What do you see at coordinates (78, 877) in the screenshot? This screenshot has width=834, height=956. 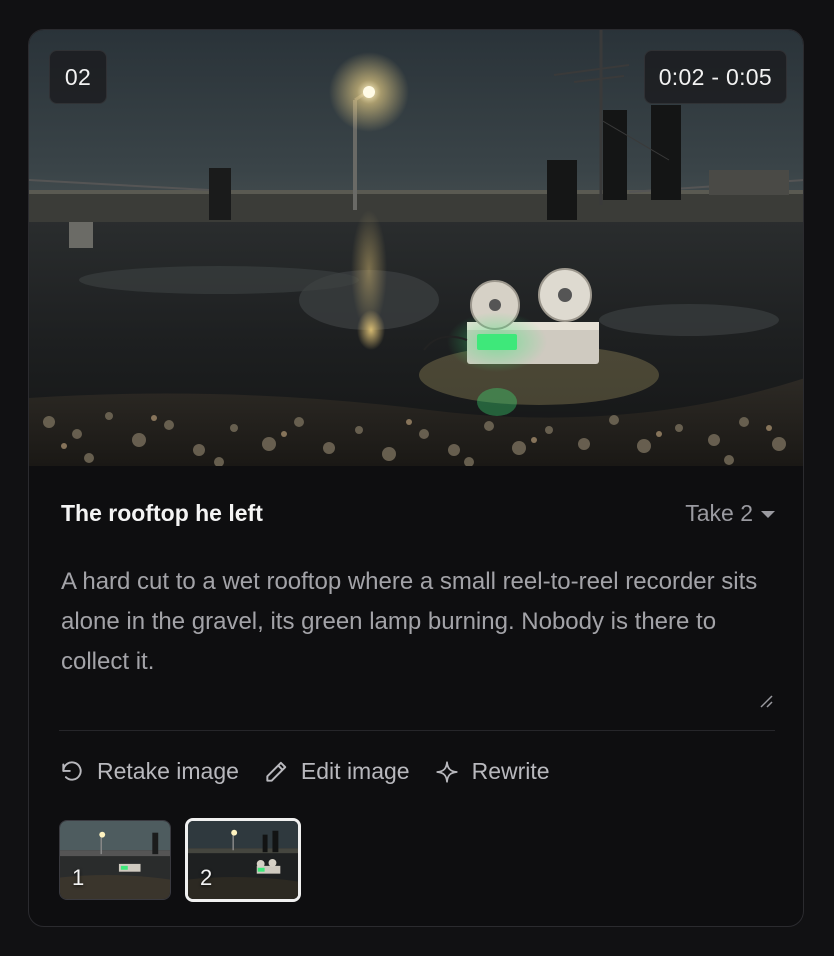 I see `take-1-number: 1` at bounding box center [78, 877].